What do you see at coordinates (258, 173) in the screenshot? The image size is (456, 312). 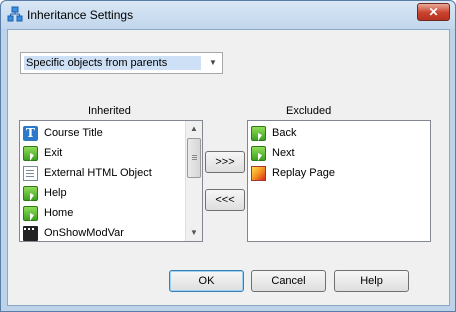 I see `replay-page-icon` at bounding box center [258, 173].